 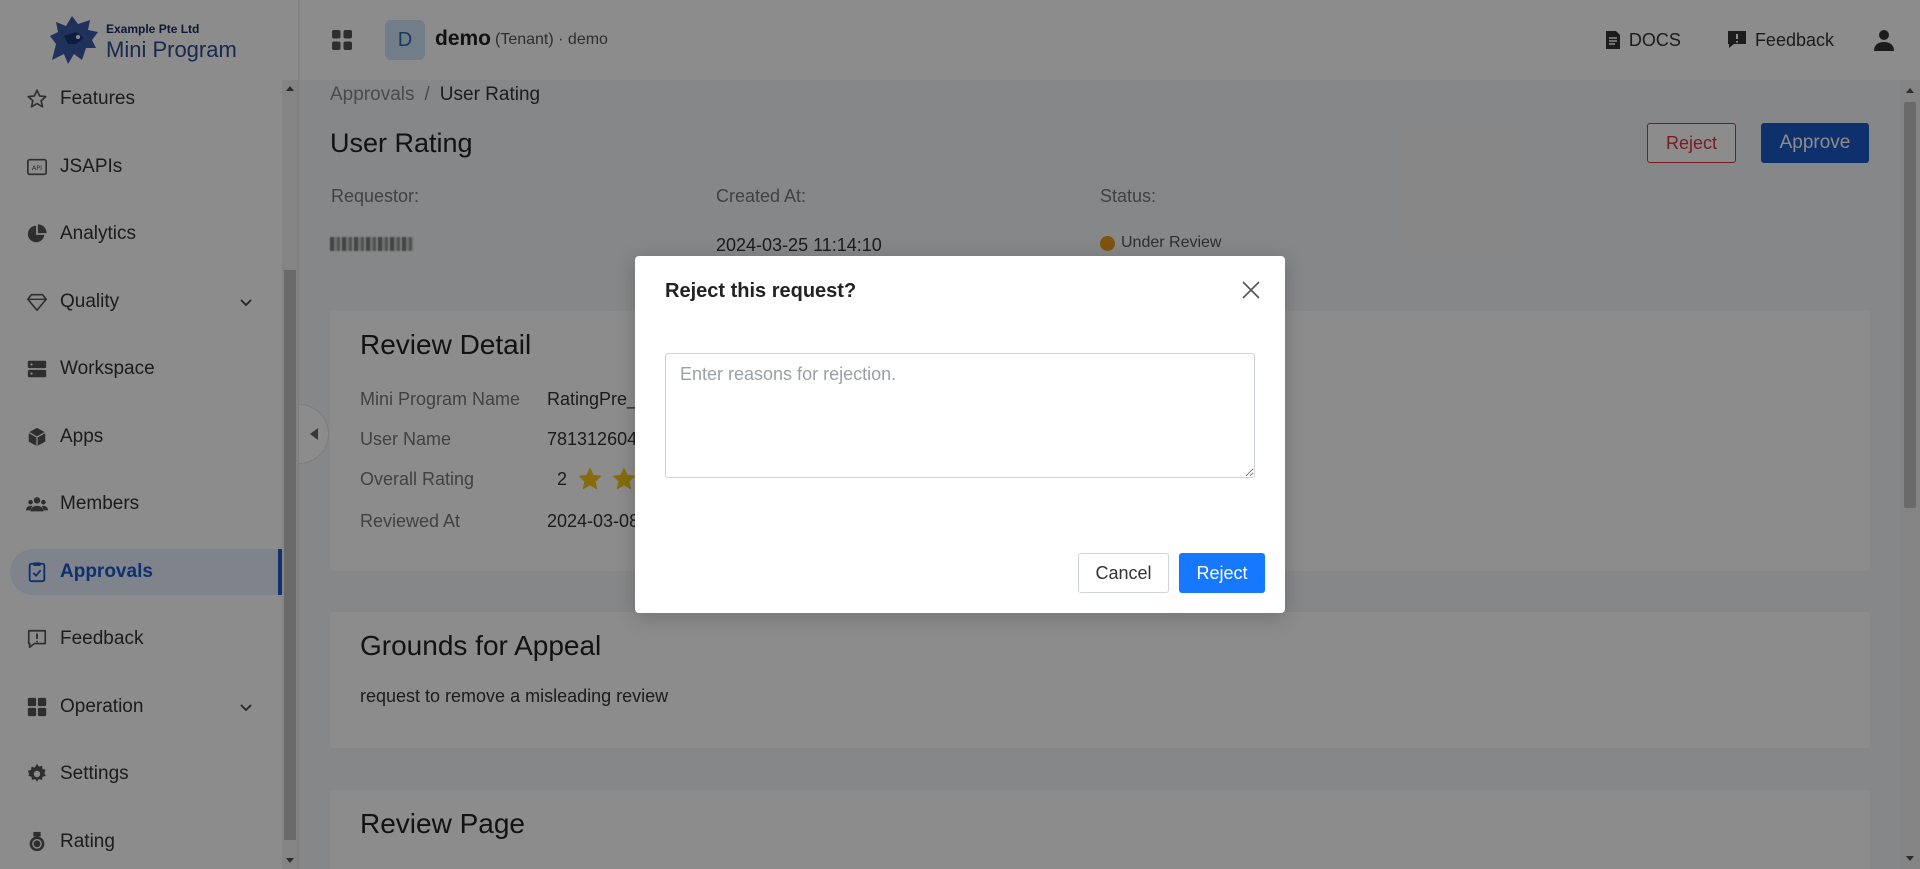 What do you see at coordinates (1123, 573) in the screenshot?
I see `cancel-button: Cancel` at bounding box center [1123, 573].